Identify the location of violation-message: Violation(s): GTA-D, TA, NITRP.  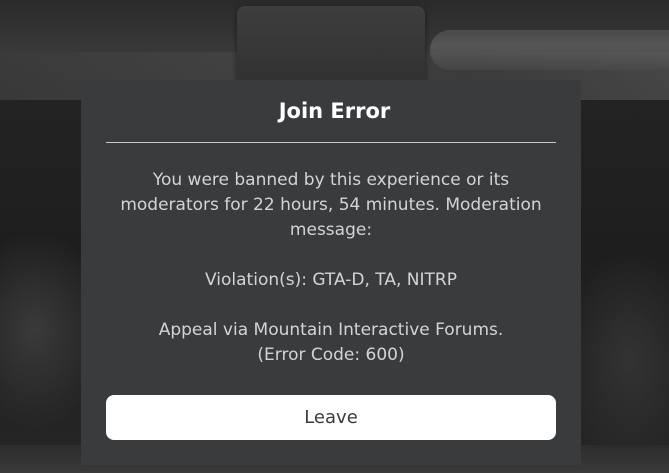
(331, 280).